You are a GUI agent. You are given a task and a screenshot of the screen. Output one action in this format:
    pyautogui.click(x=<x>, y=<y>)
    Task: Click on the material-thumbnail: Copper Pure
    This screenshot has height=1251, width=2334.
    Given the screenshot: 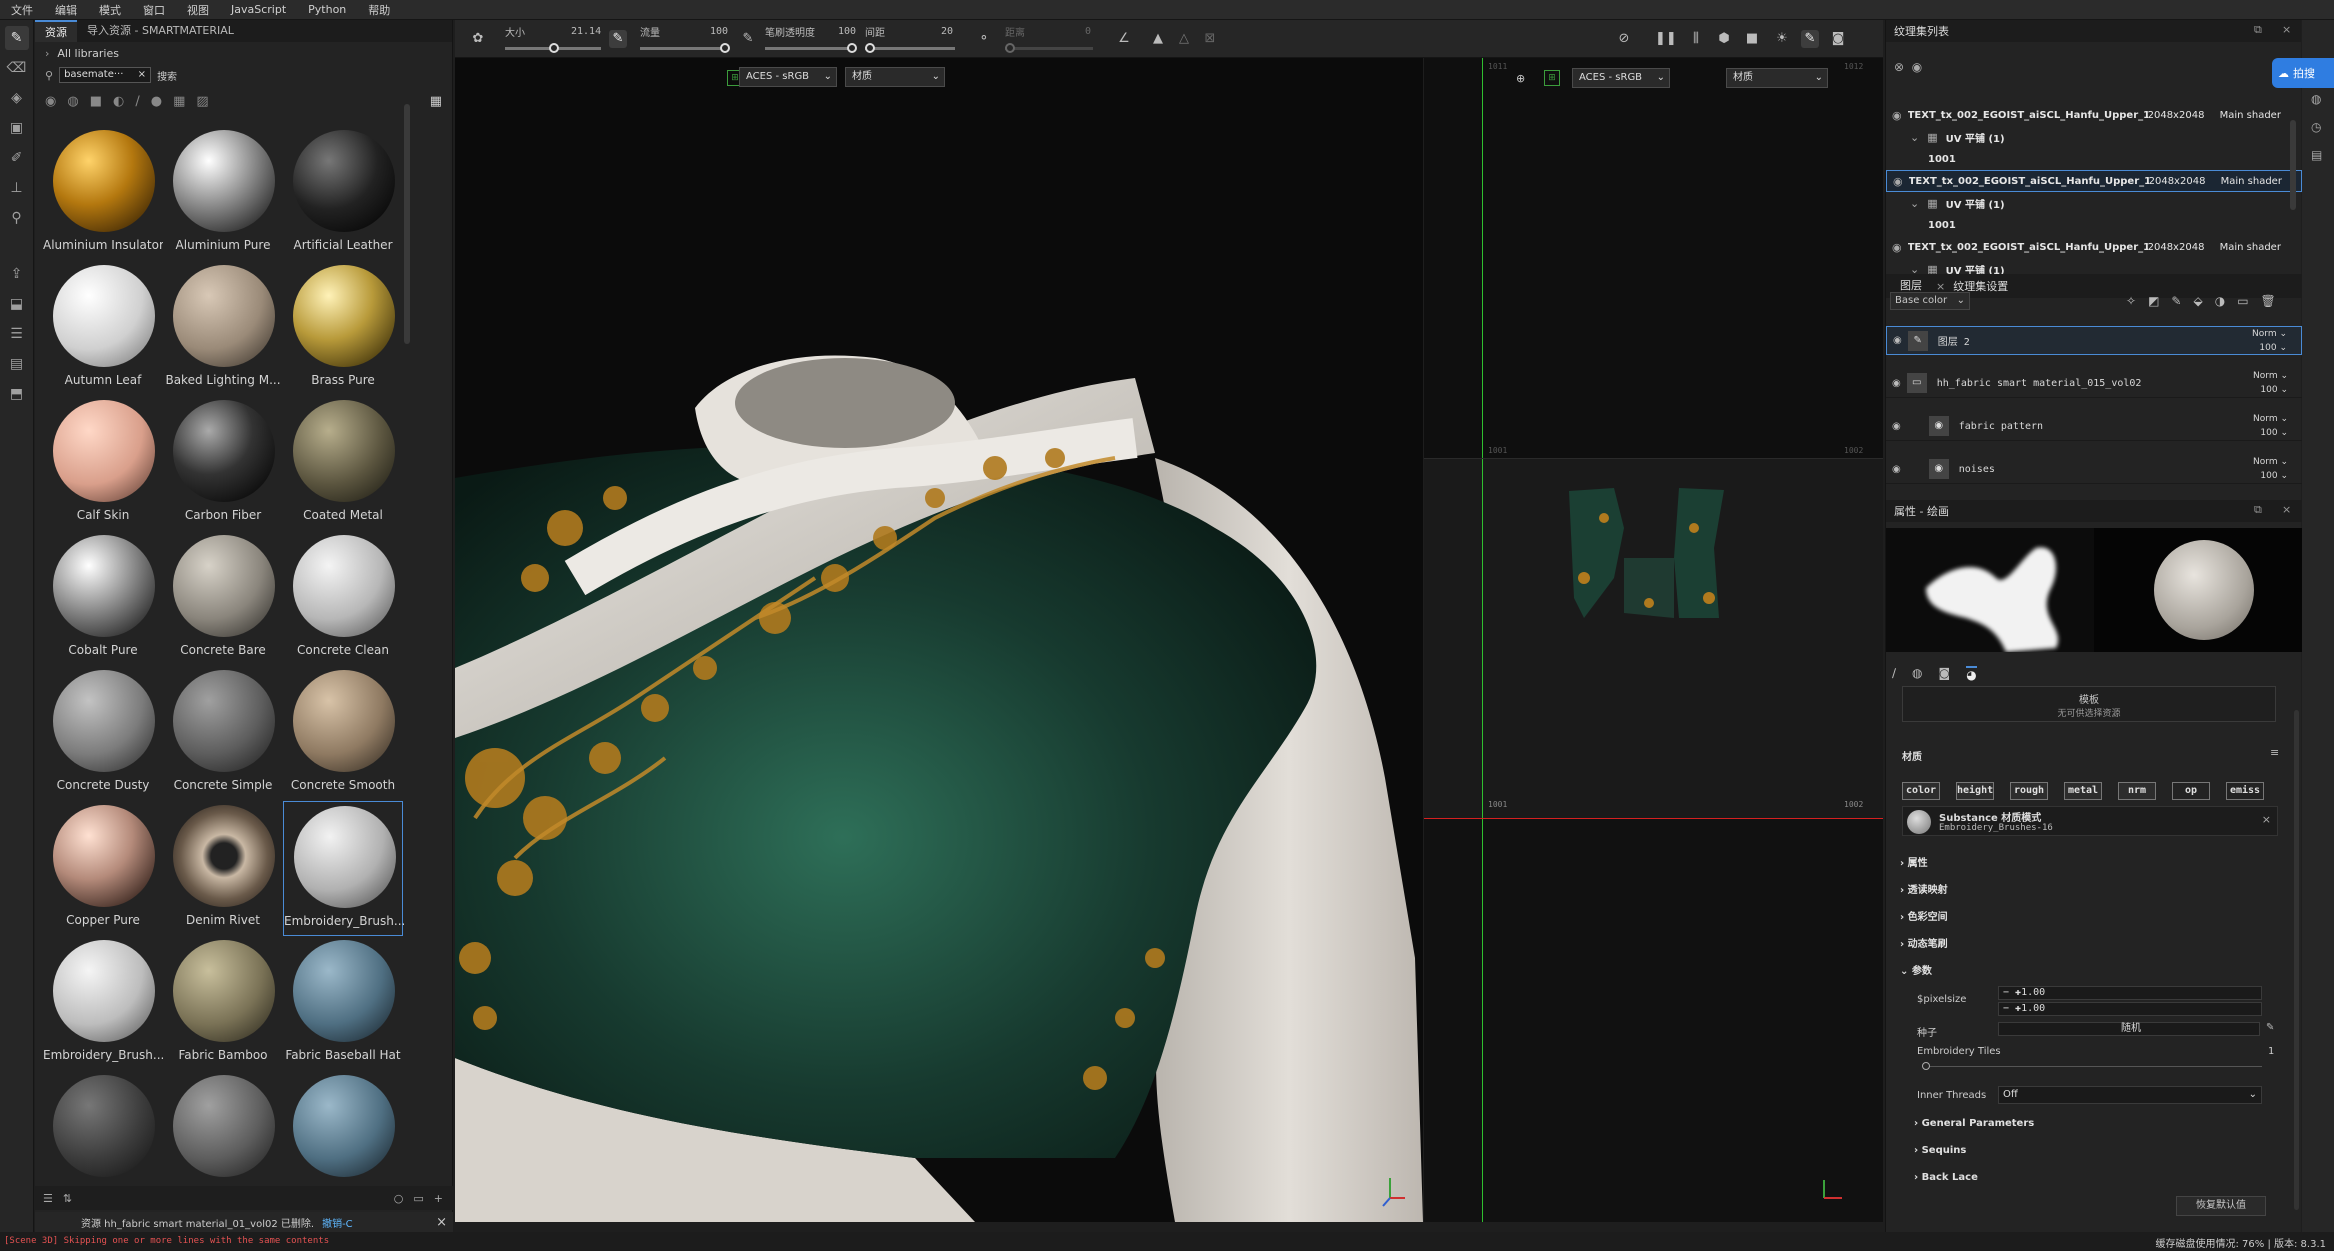 What is the action you would take?
    pyautogui.click(x=103, y=868)
    